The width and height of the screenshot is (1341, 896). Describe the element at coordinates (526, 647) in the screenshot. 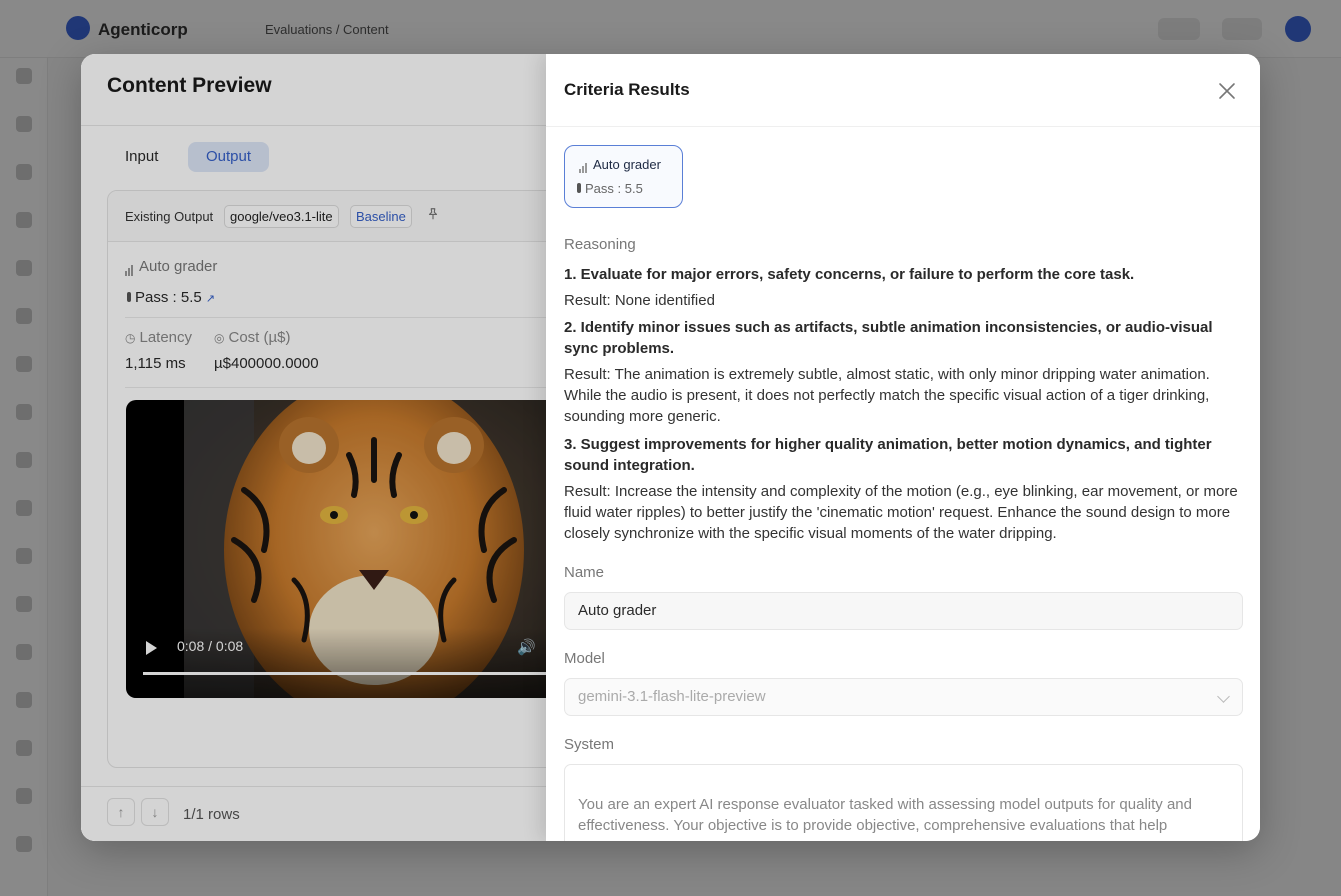

I see `volume-icon: 🔊` at that location.